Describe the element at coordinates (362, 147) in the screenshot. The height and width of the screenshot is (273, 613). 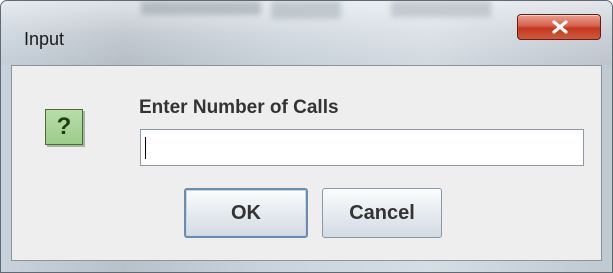
I see `number-of-calls-input` at that location.